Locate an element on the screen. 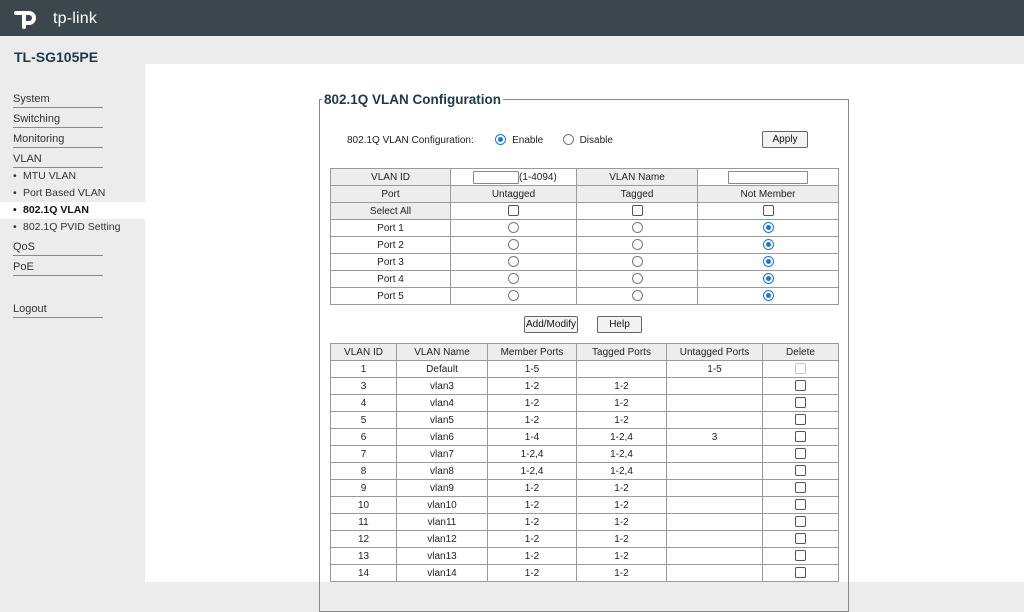 This screenshot has height=612, width=1024. tagged-ports-cell is located at coordinates (621, 369).